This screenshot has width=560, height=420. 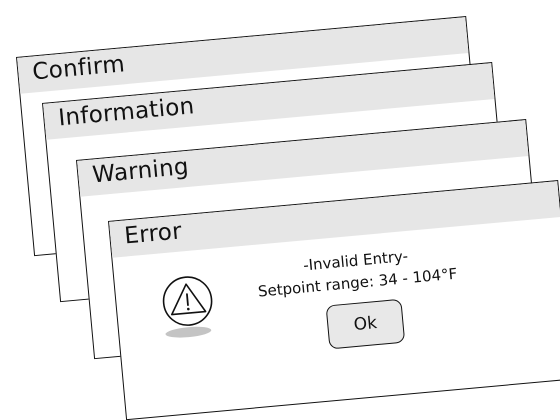 What do you see at coordinates (126, 112) in the screenshot?
I see `information-title: Information` at bounding box center [126, 112].